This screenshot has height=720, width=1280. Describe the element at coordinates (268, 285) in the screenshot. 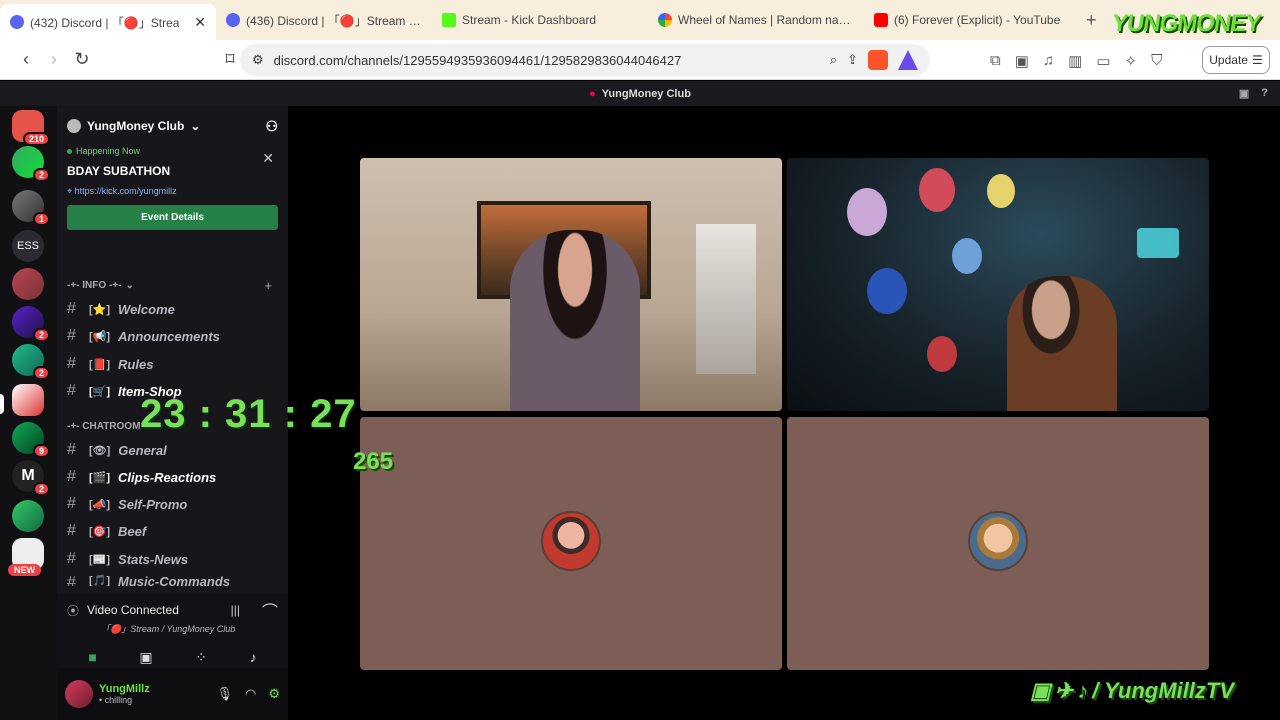

I see `add-channel-icon: +` at that location.